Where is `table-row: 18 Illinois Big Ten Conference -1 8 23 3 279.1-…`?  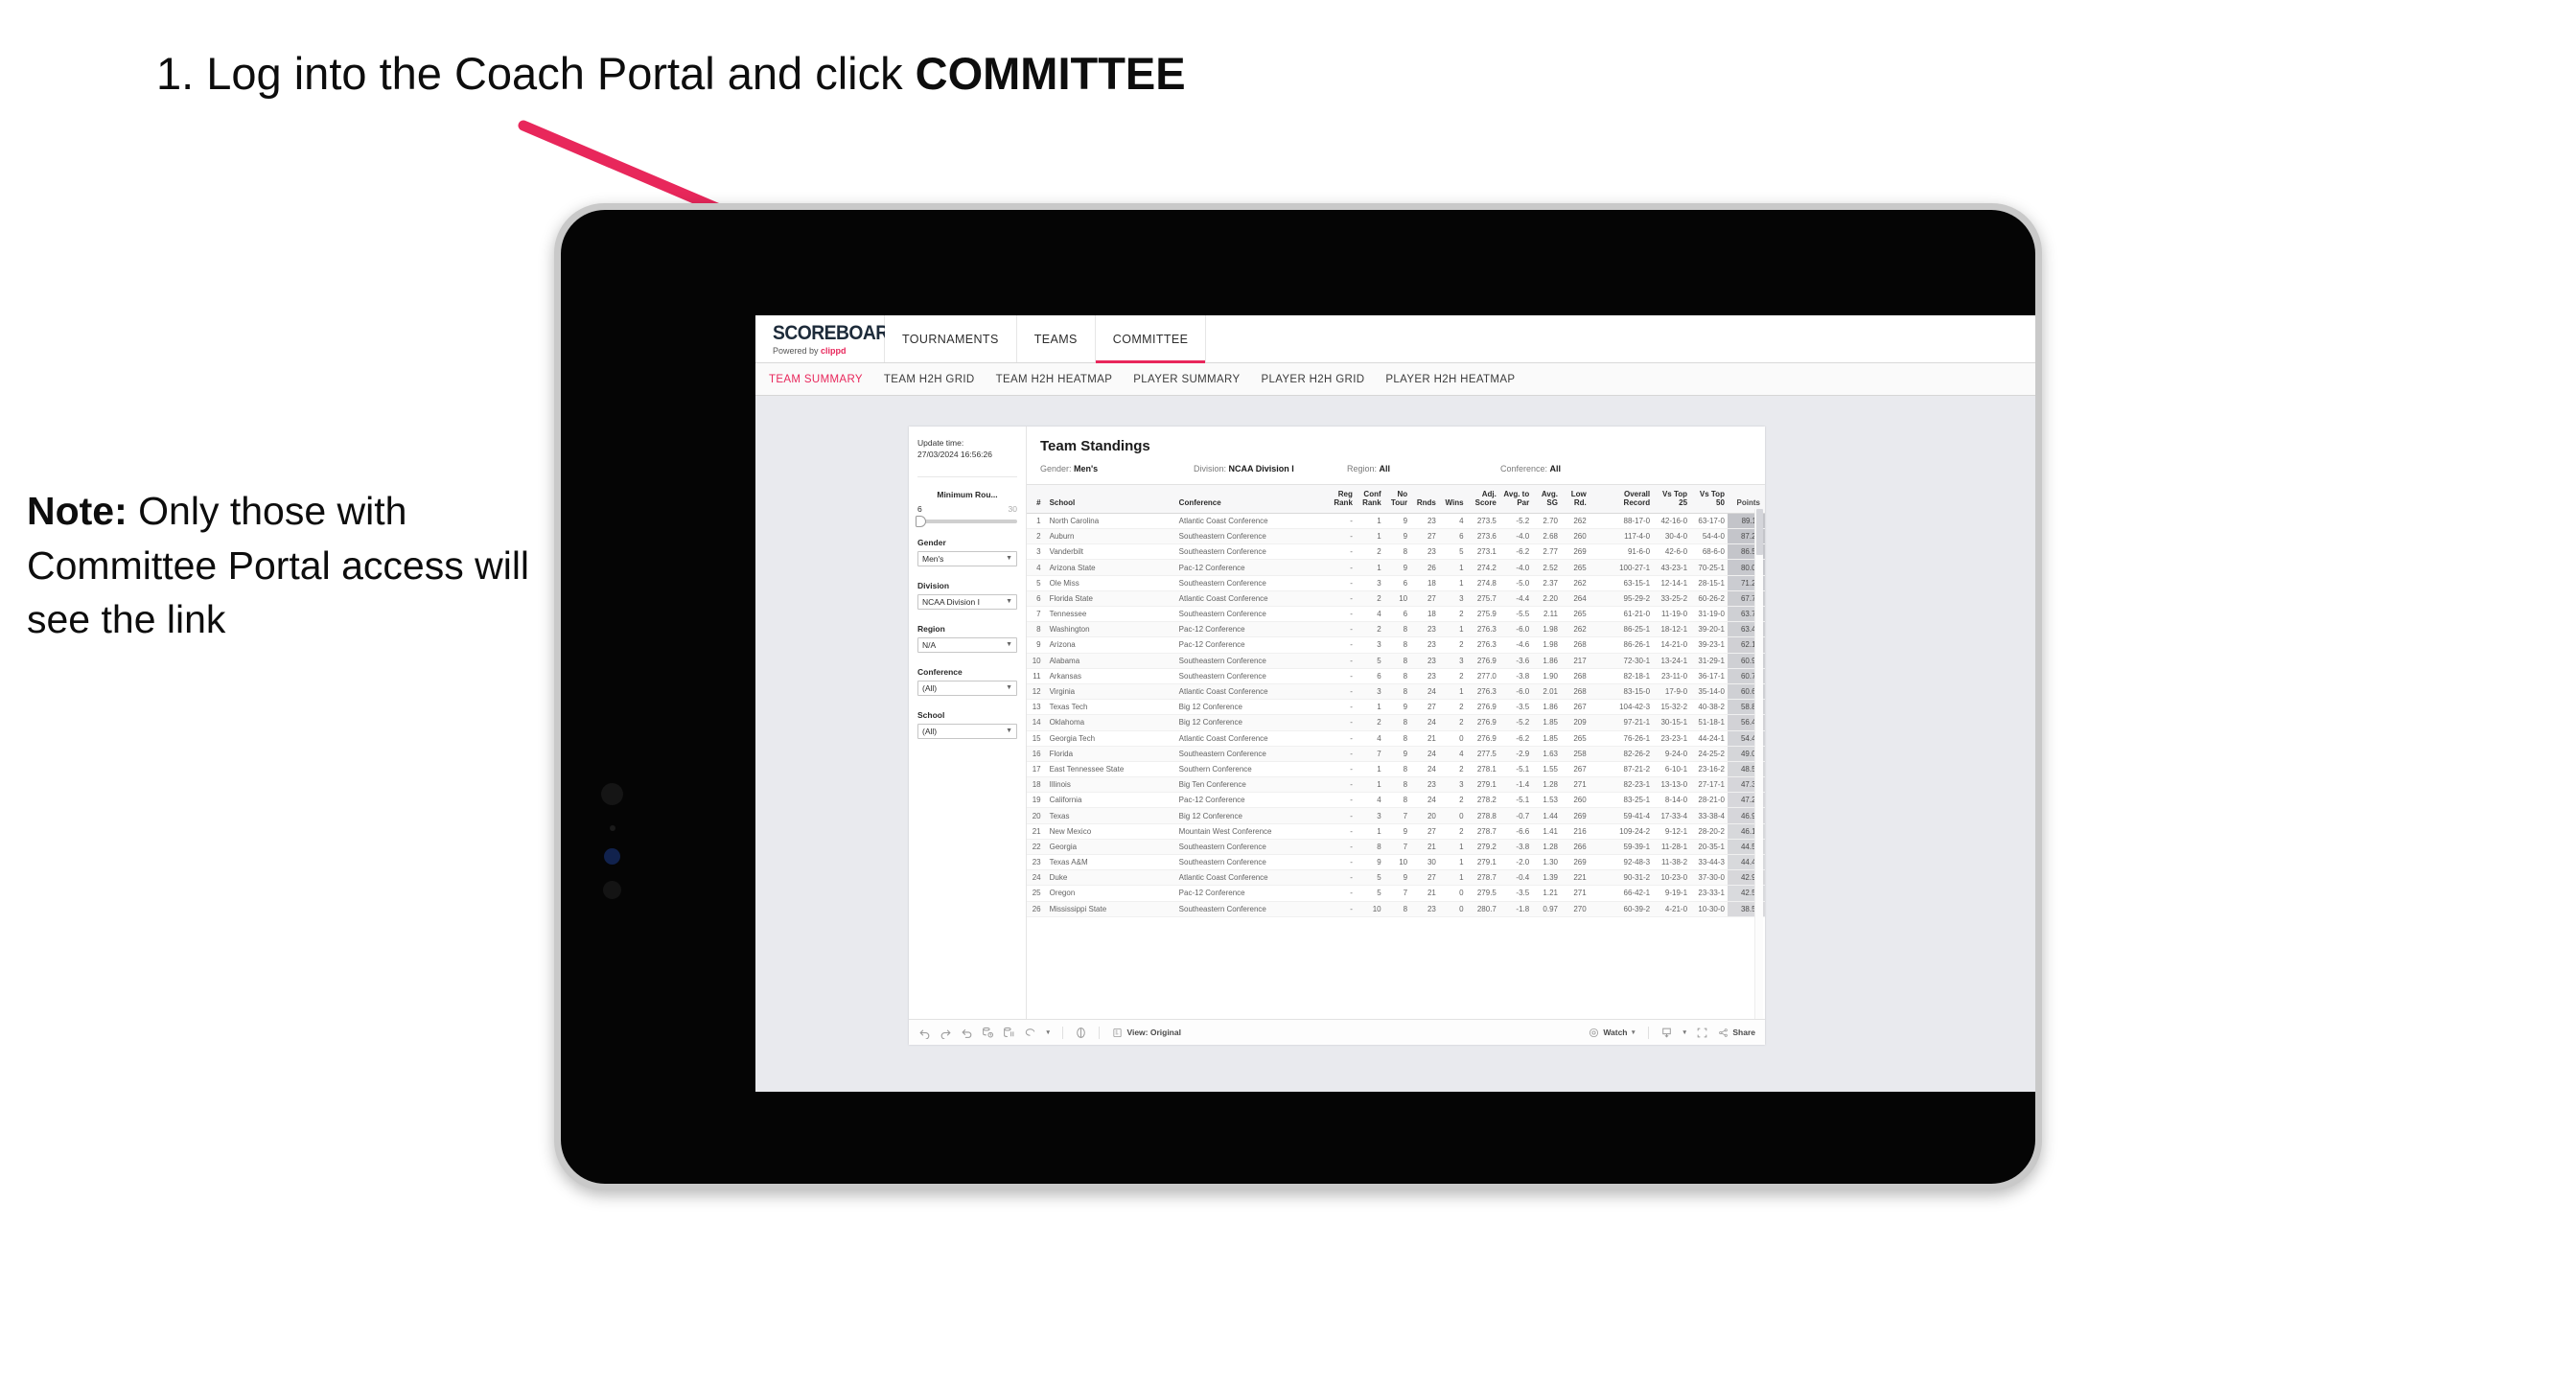
table-row: 18 Illinois Big Ten Conference -1 8 23 3 279.1-… is located at coordinates (1396, 785).